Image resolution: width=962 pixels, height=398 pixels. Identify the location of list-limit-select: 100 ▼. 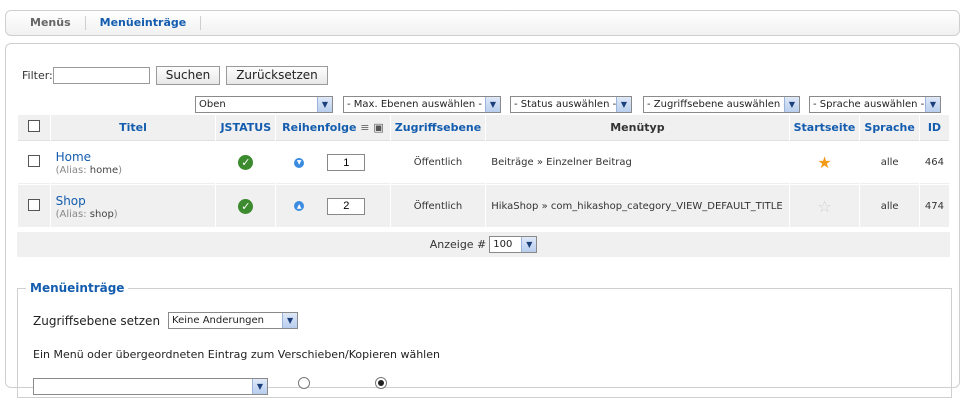
(513, 244).